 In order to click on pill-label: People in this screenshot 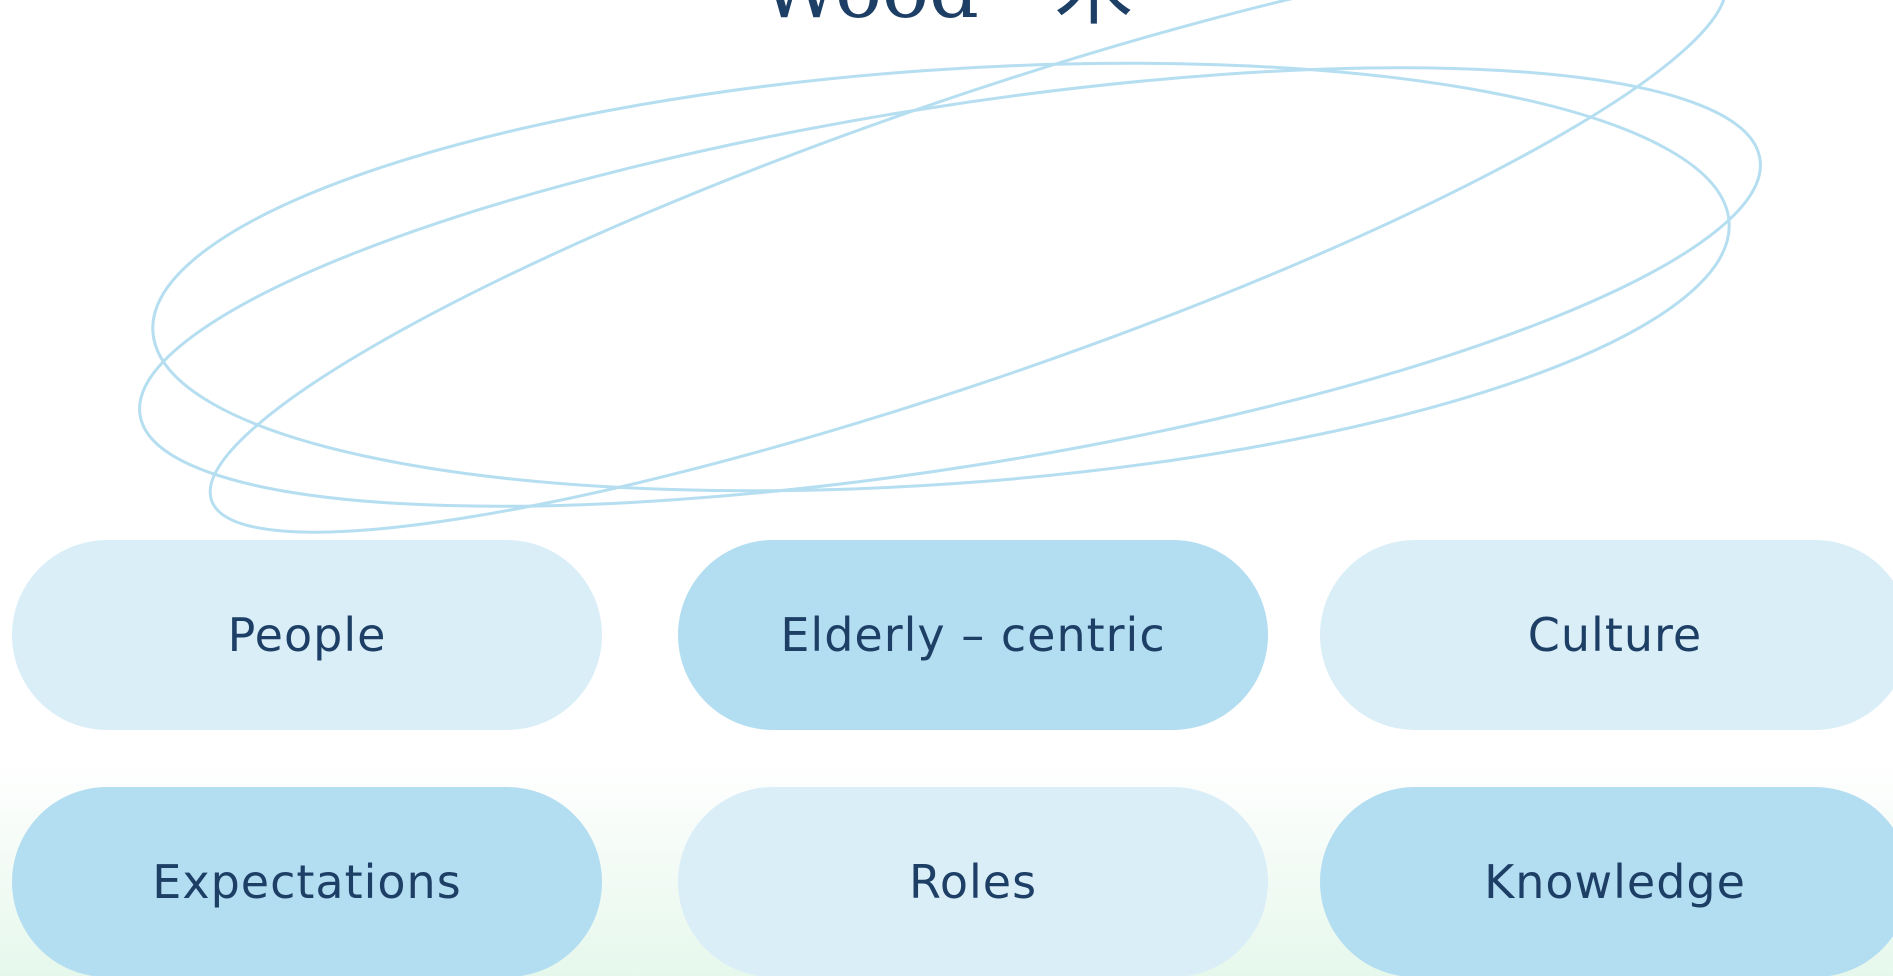, I will do `click(307, 635)`.